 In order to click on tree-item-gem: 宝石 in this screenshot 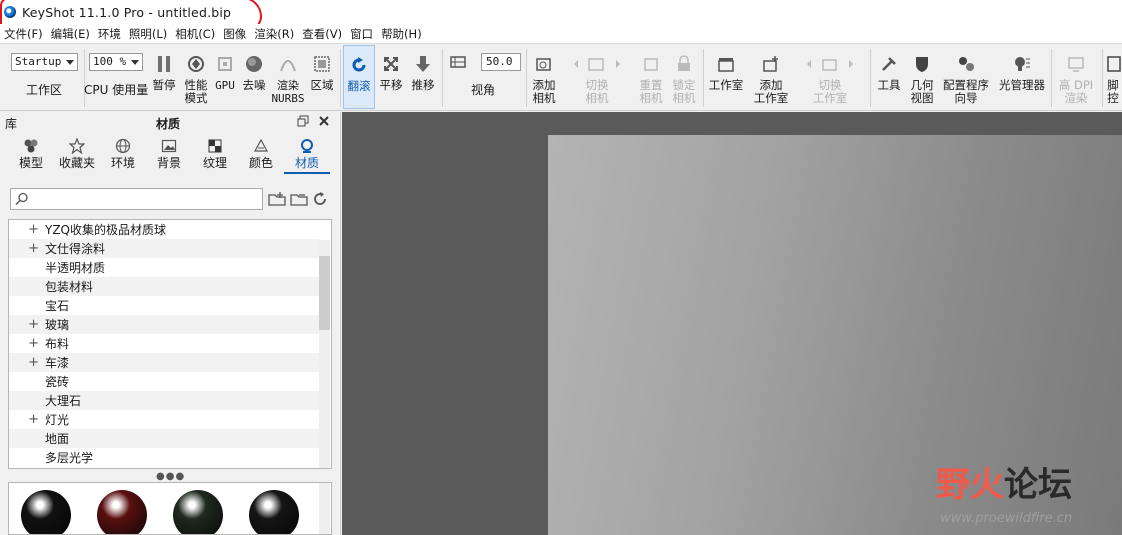, I will do `click(164, 305)`.